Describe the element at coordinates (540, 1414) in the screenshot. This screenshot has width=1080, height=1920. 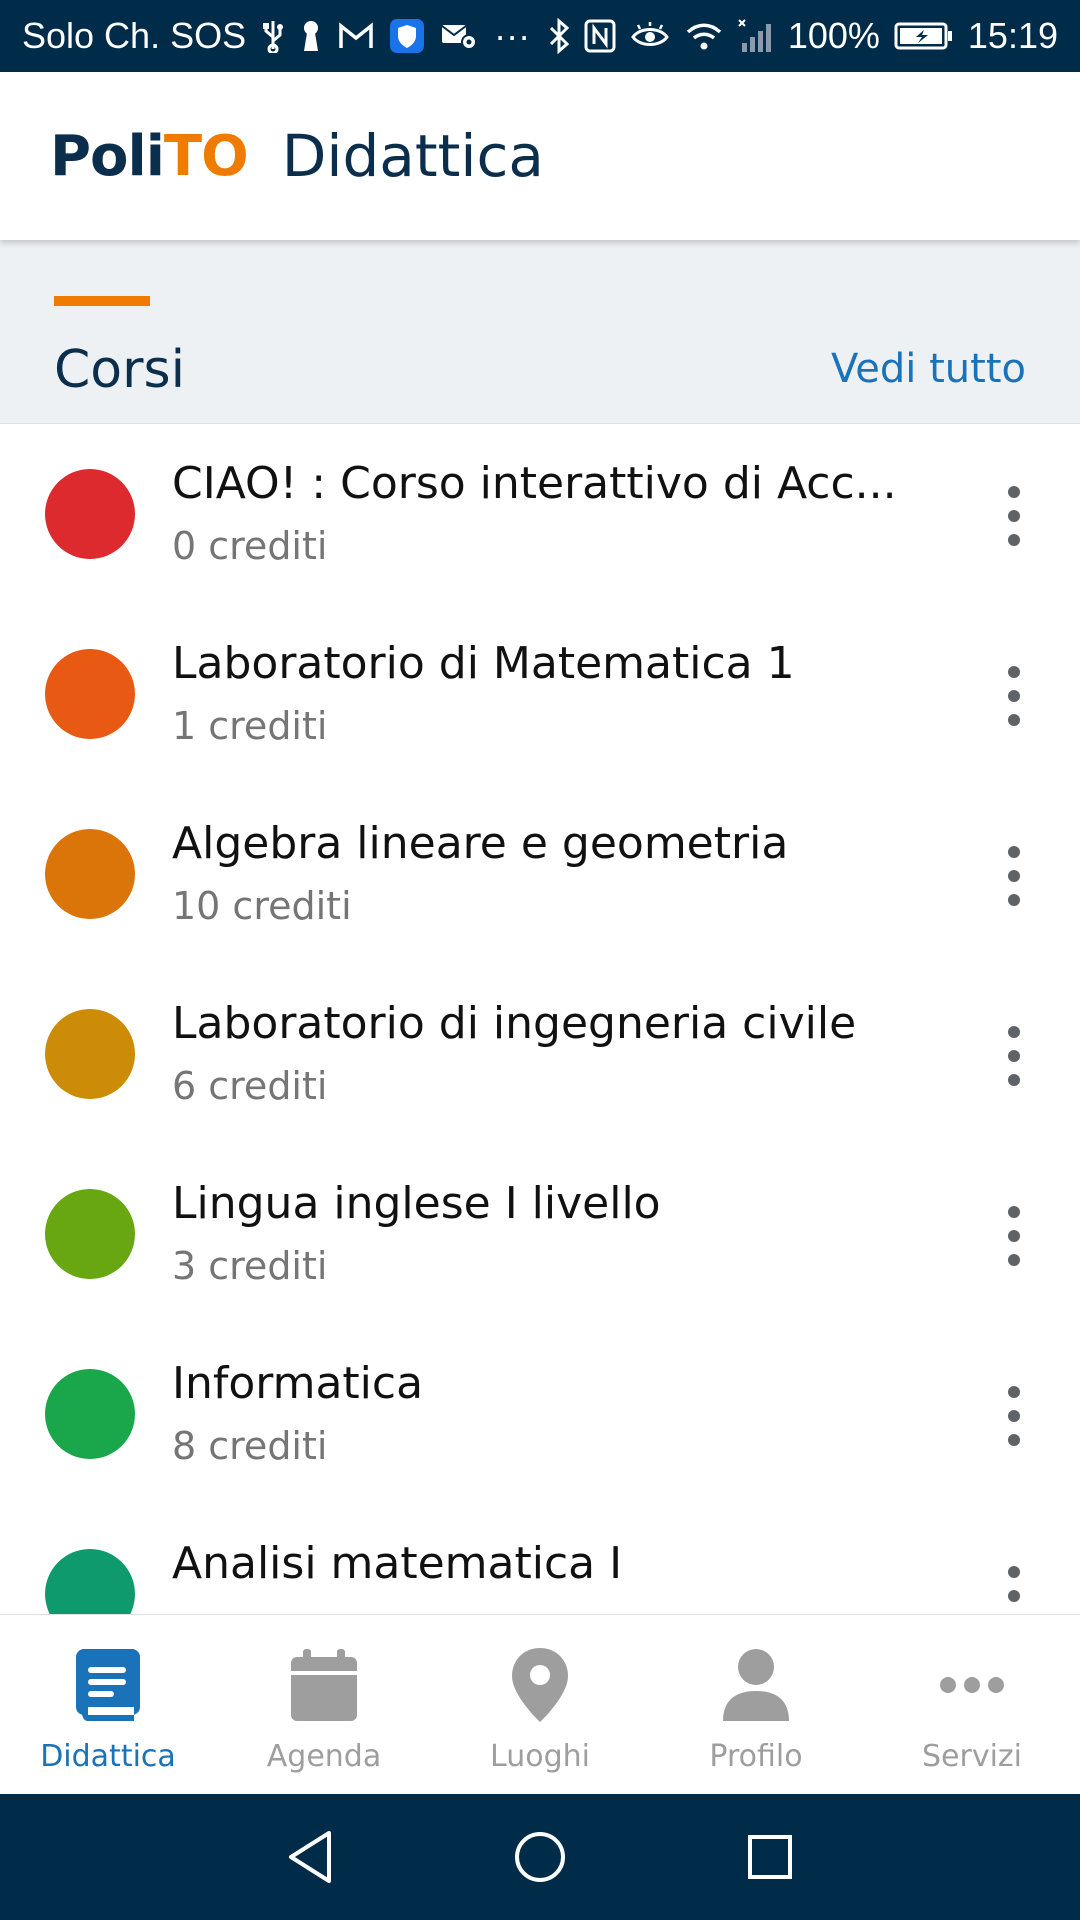
I see `course-row: Informatica 8 crediti` at that location.